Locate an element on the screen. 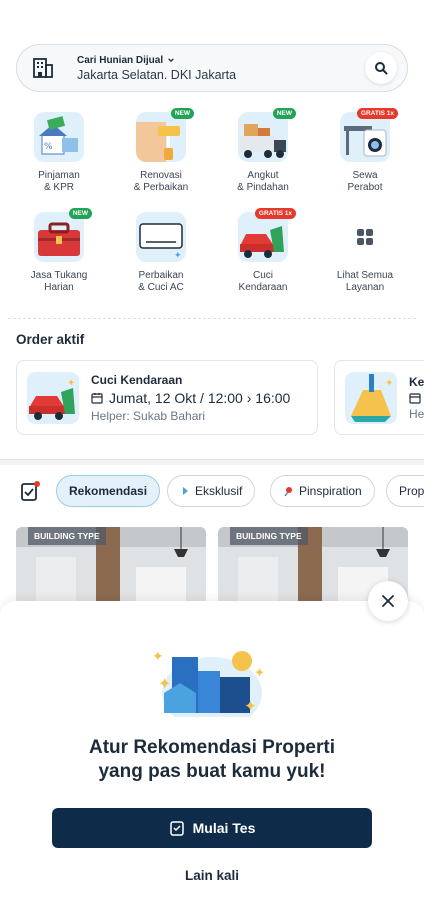 The image size is (424, 917). service-jasa-tukang: NEW Jasa Tukang Harian is located at coordinates (59, 251).